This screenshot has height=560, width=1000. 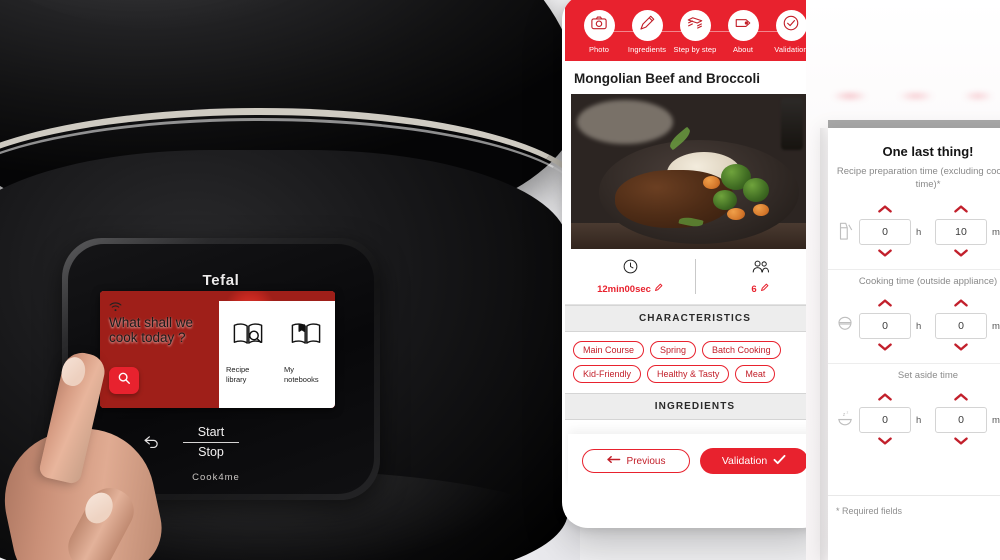 I want to click on tag-item: Spring, so click(x=673, y=350).